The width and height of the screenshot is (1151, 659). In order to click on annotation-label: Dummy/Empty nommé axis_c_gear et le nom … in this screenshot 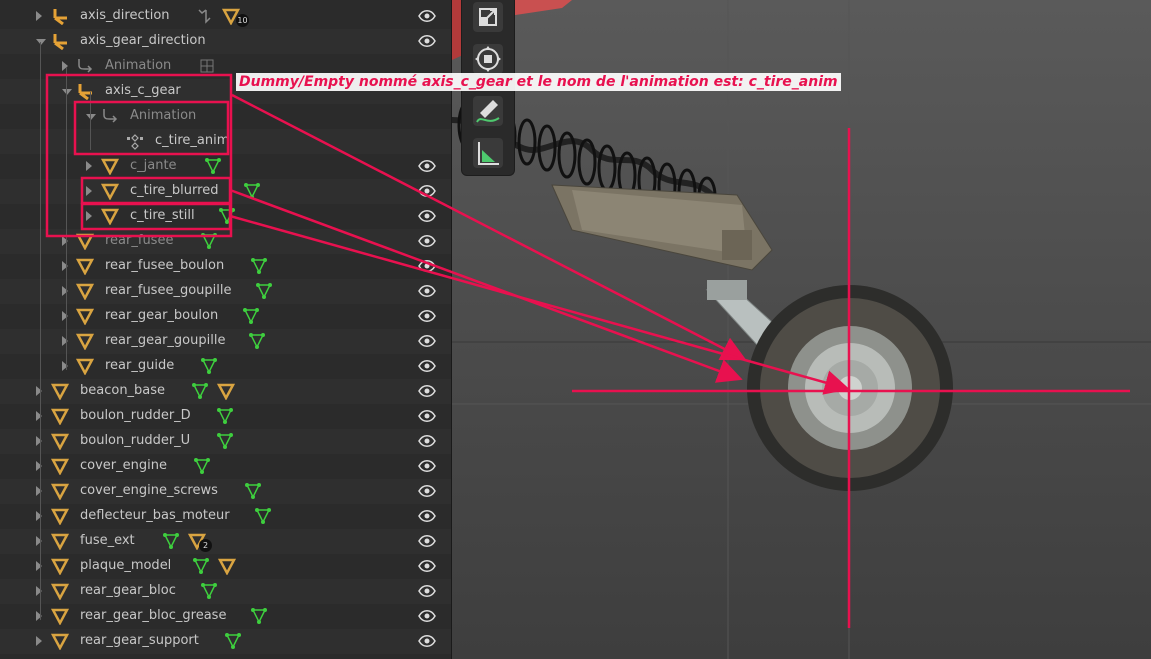, I will do `click(538, 82)`.